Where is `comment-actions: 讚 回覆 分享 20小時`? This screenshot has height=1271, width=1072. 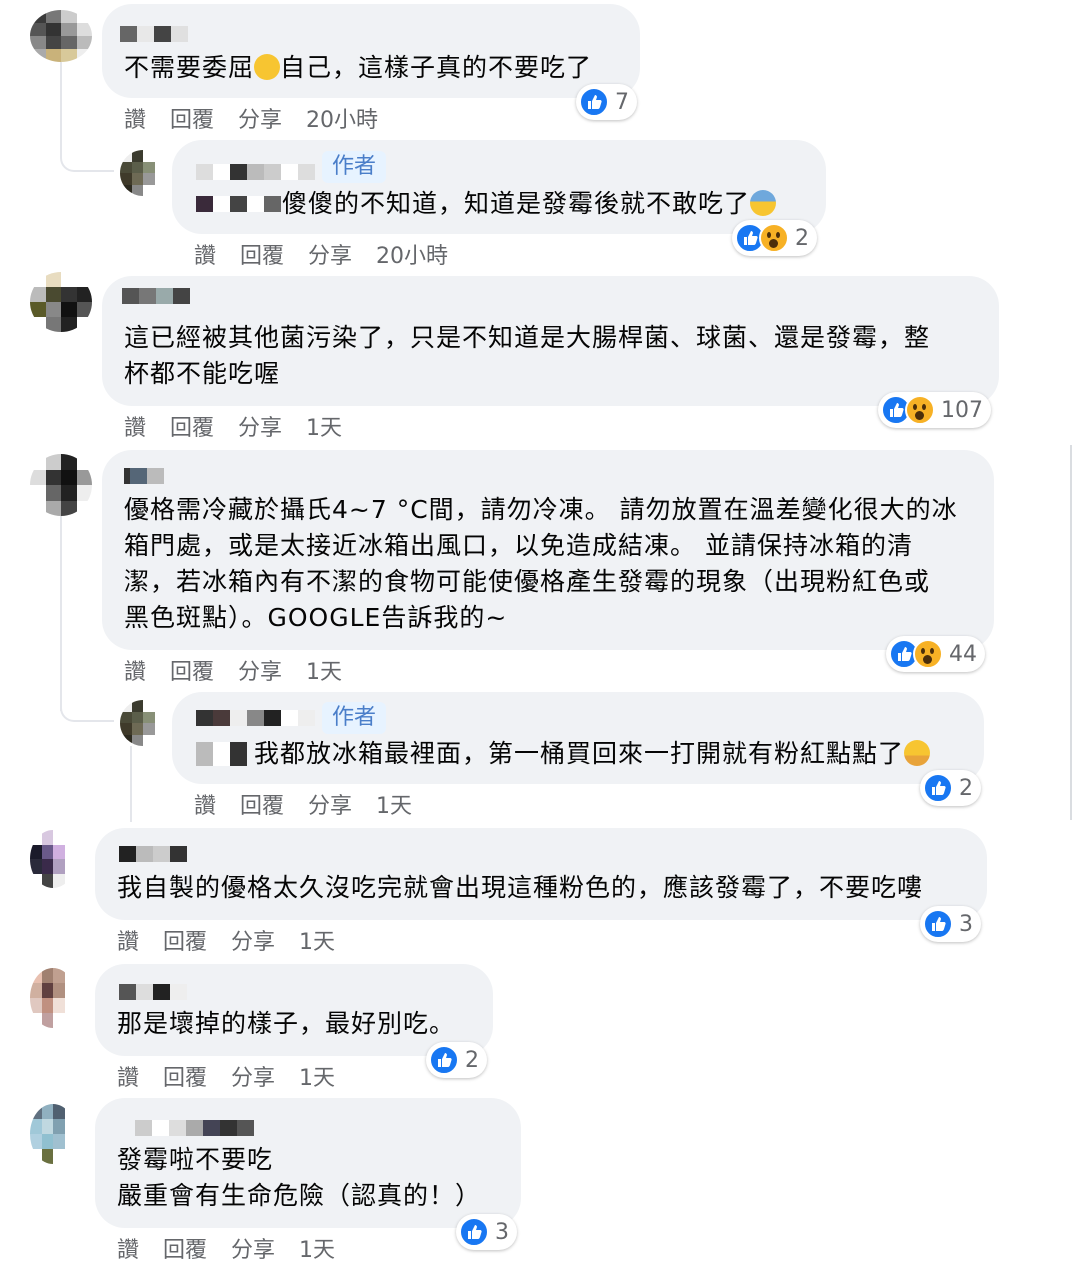 comment-actions: 讚 回覆 分享 20小時 is located at coordinates (251, 118).